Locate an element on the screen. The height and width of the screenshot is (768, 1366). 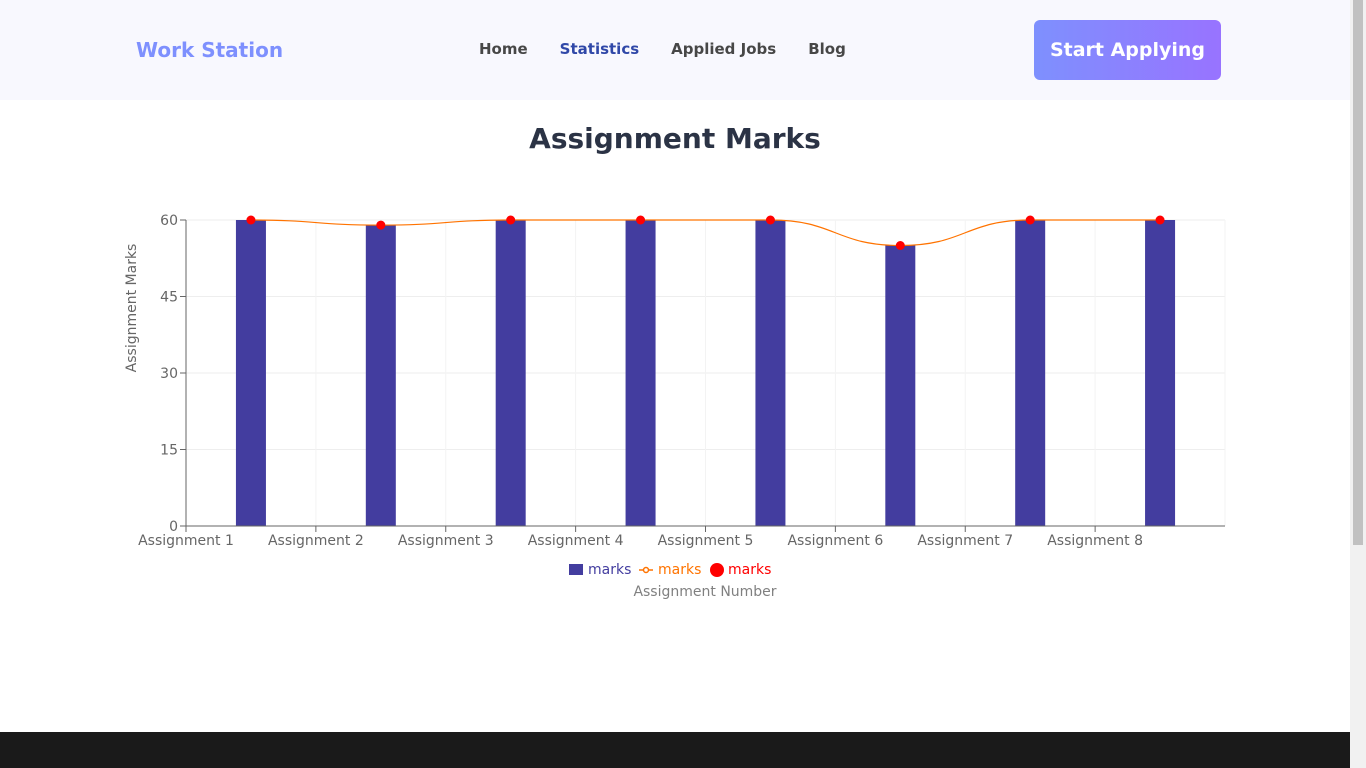
y-tick-label: 45 is located at coordinates (169, 298).